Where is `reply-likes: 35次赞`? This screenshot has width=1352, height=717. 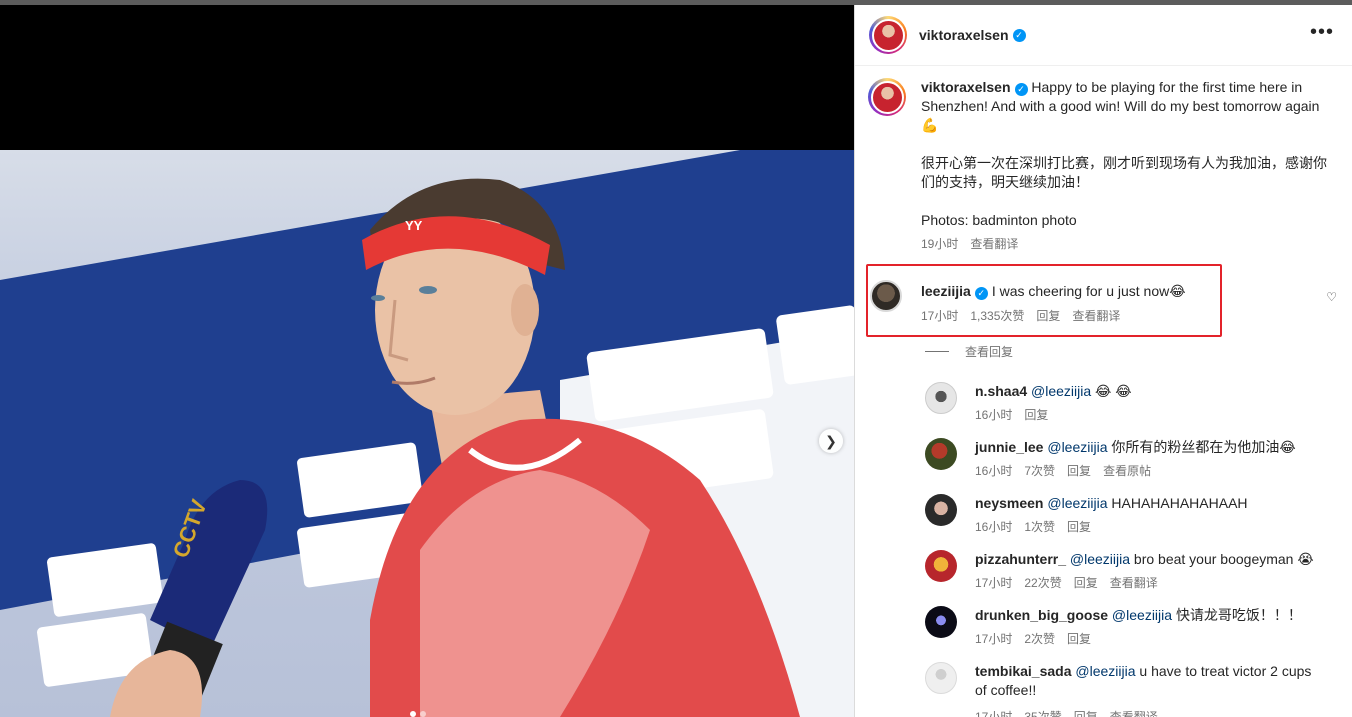
reply-likes: 35次赞 is located at coordinates (1042, 712).